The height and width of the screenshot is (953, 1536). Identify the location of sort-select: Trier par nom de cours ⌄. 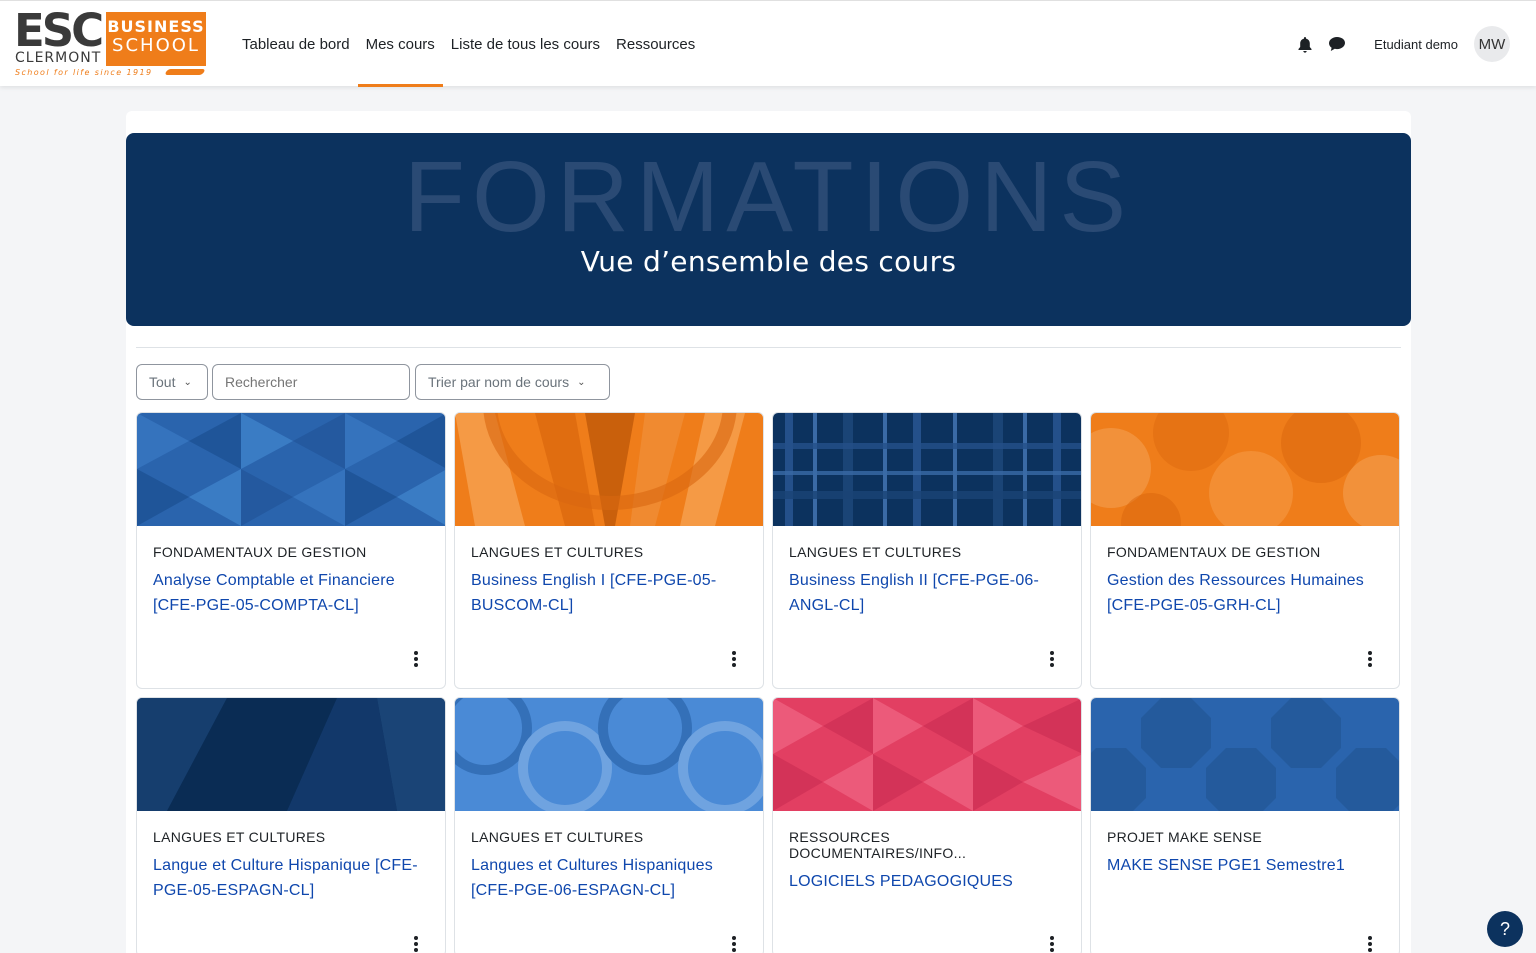
(512, 382).